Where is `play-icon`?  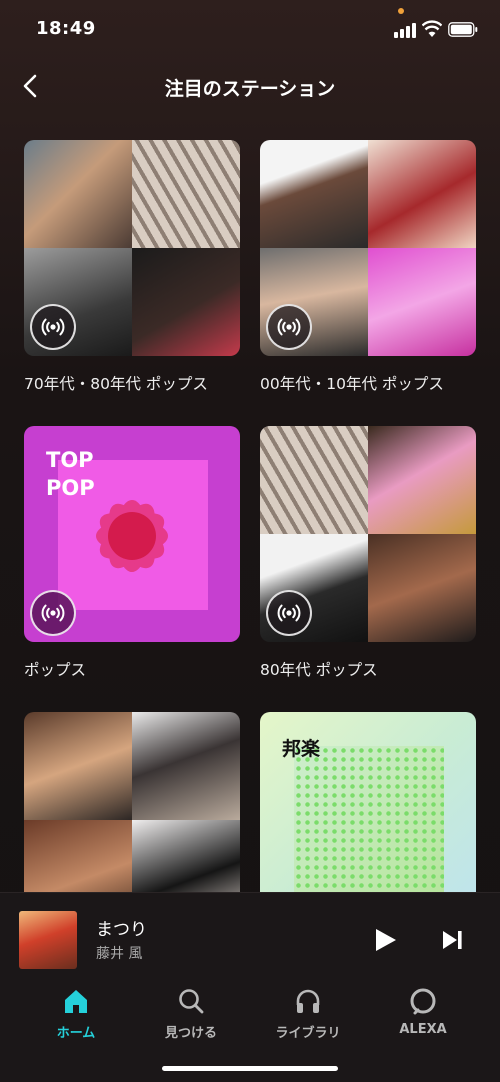
play-icon is located at coordinates (385, 940).